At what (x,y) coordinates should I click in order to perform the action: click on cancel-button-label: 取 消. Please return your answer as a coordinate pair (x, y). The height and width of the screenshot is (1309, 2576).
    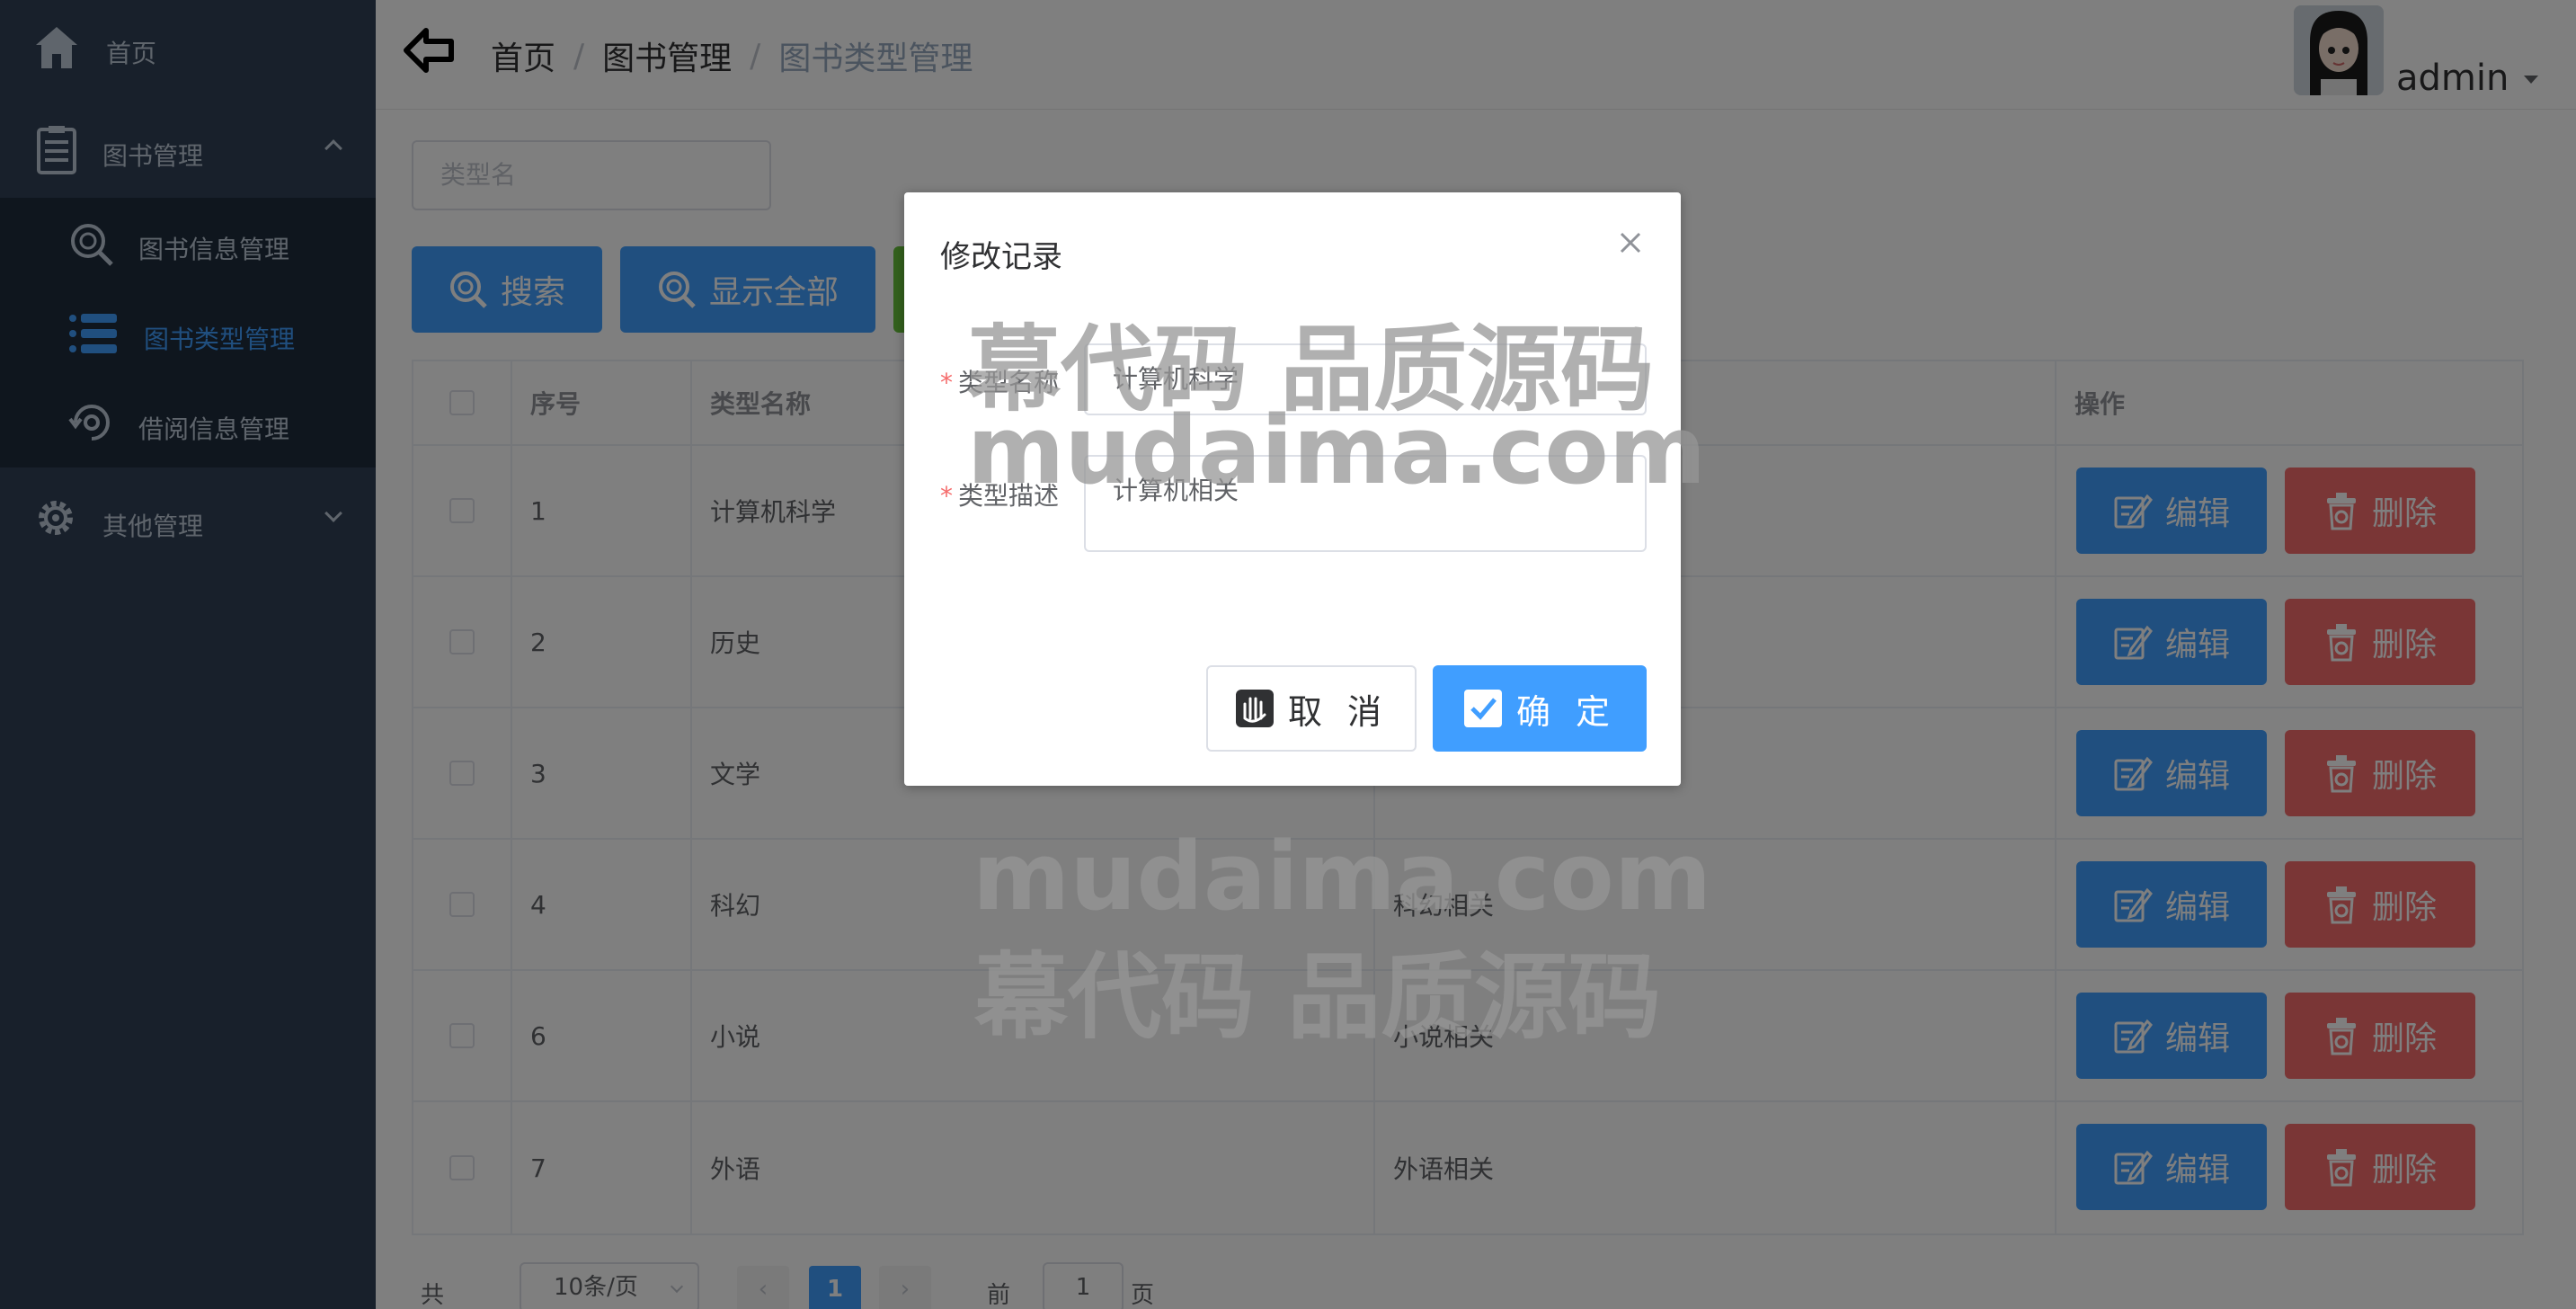
    Looking at the image, I should click on (1338, 711).